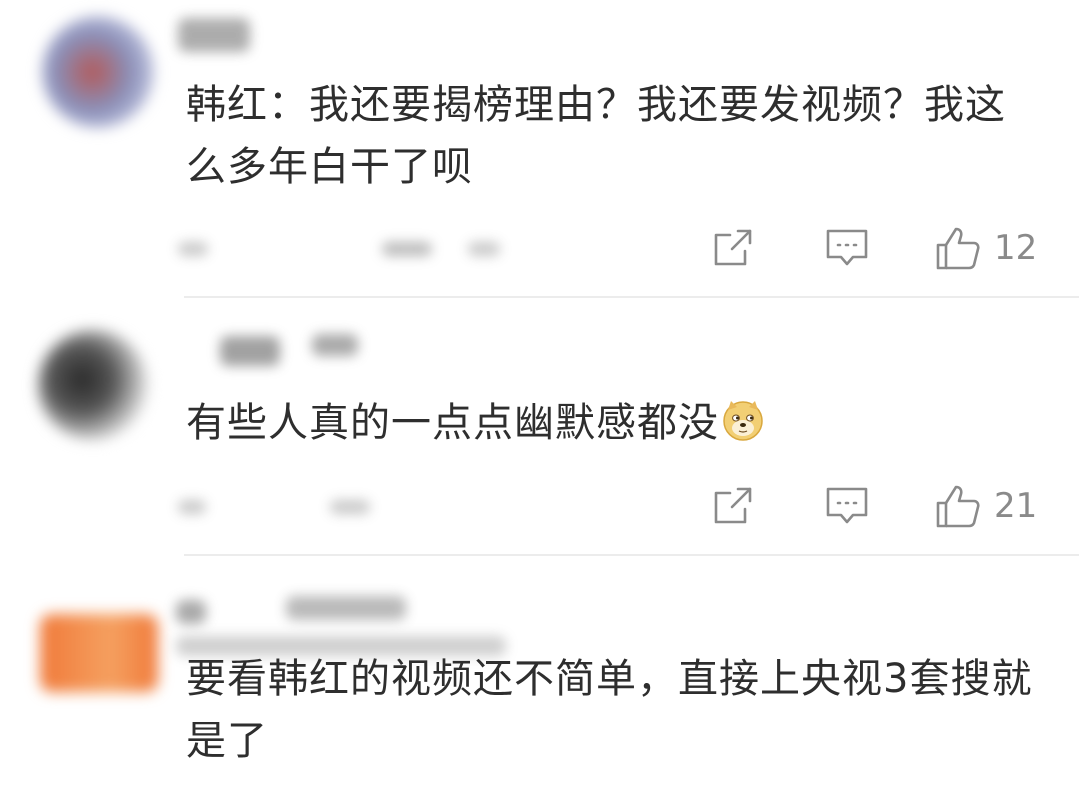  I want to click on like-count: 21, so click(1016, 506).